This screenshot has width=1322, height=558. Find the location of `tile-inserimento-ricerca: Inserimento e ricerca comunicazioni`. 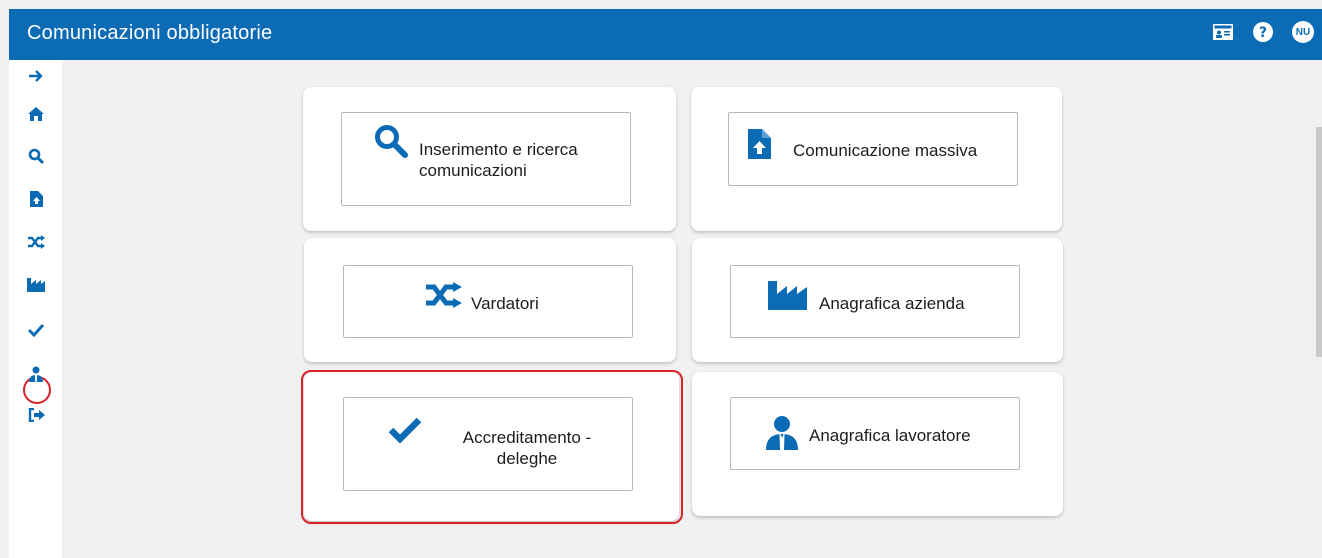

tile-inserimento-ricerca: Inserimento e ricerca comunicazioni is located at coordinates (486, 159).